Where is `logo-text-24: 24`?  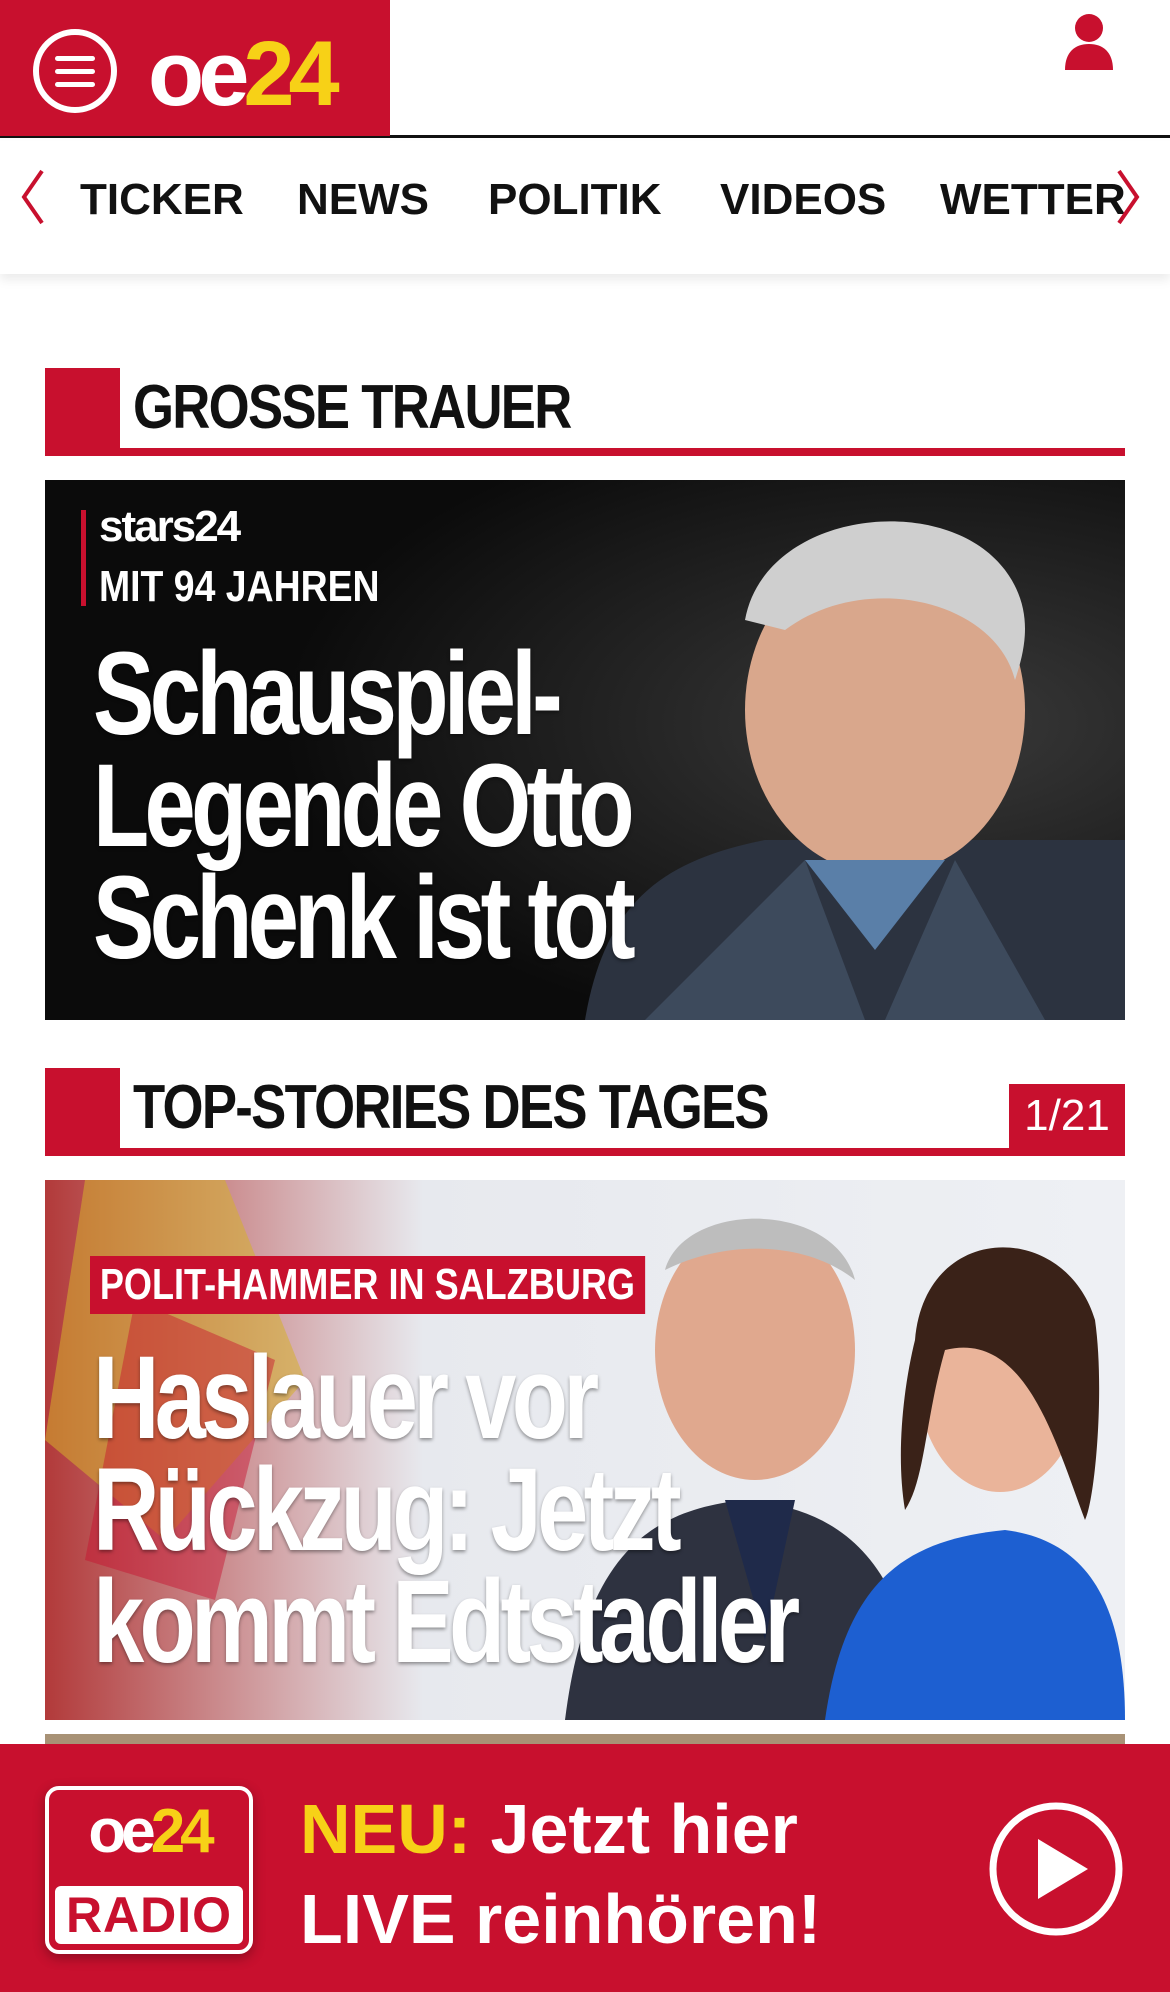 logo-text-24: 24 is located at coordinates (291, 74).